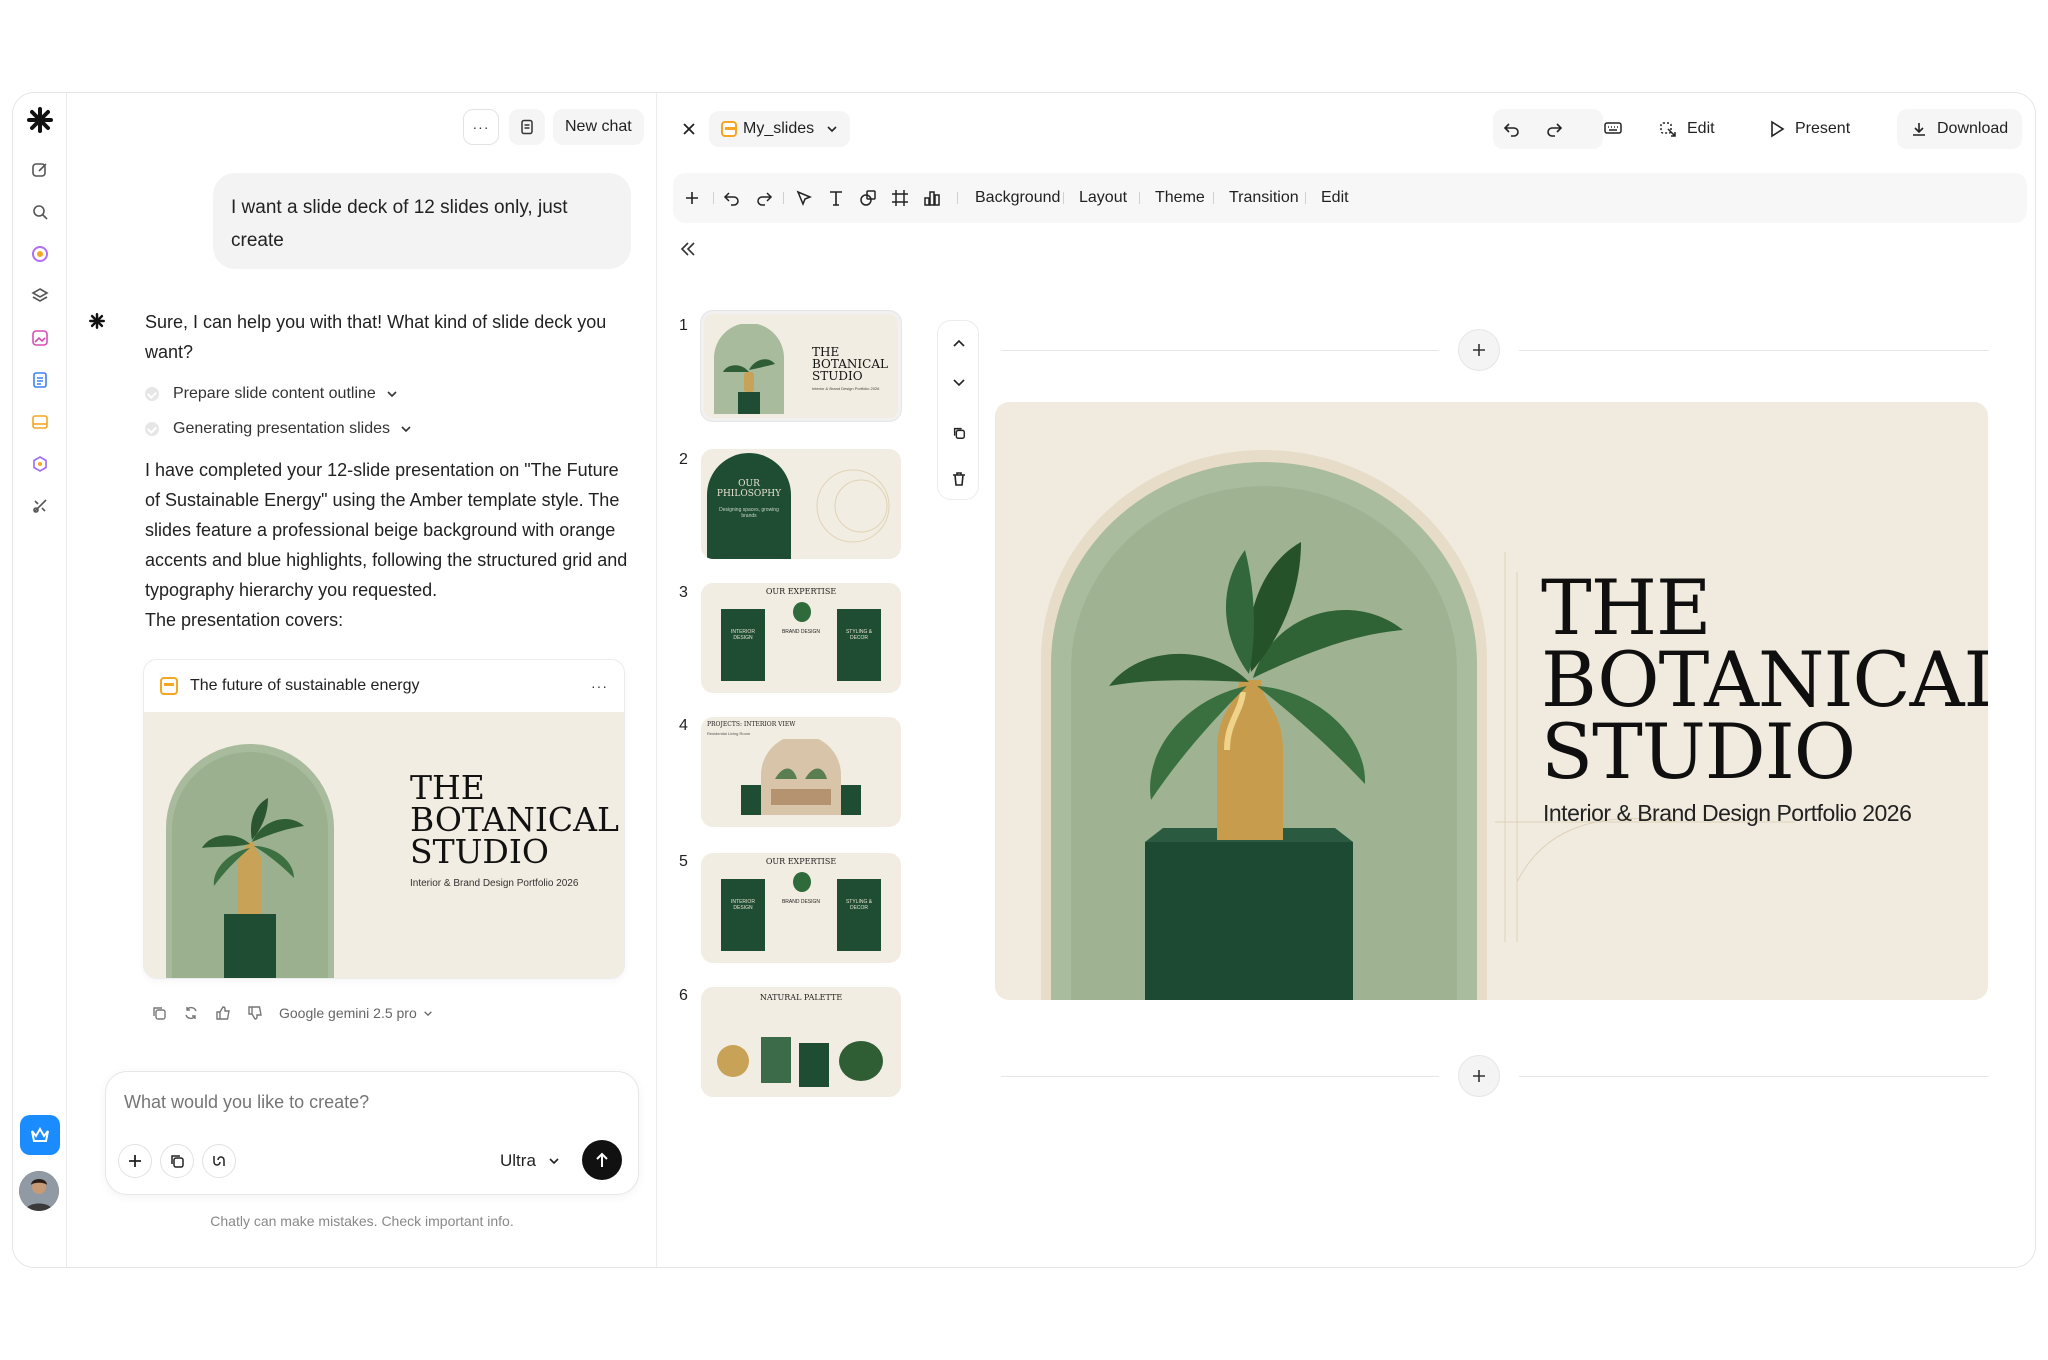 Image resolution: width=2048 pixels, height=1360 pixels. Describe the element at coordinates (1687, 129) in the screenshot. I see `edit-button: Edit` at that location.